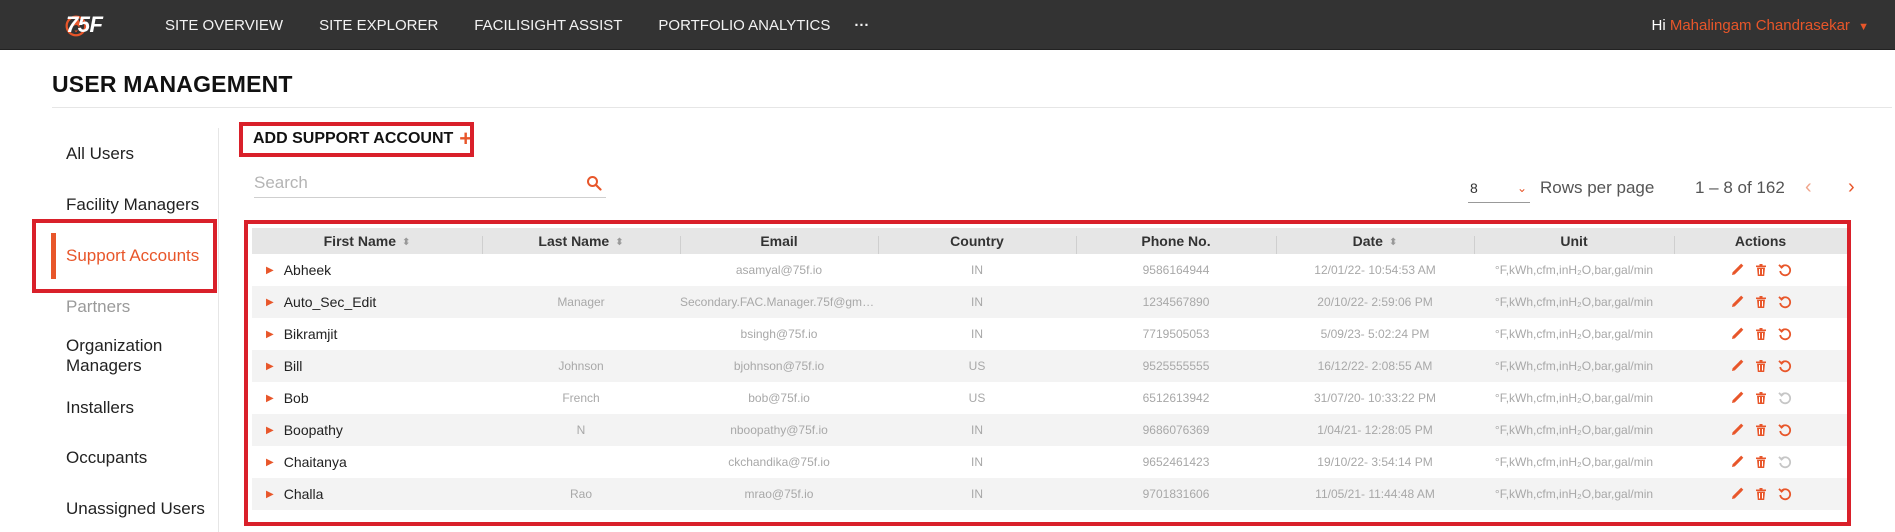 The height and width of the screenshot is (532, 1895). What do you see at coordinates (367, 334) in the screenshot?
I see `cell-first-name: ▶ Bikramjit` at bounding box center [367, 334].